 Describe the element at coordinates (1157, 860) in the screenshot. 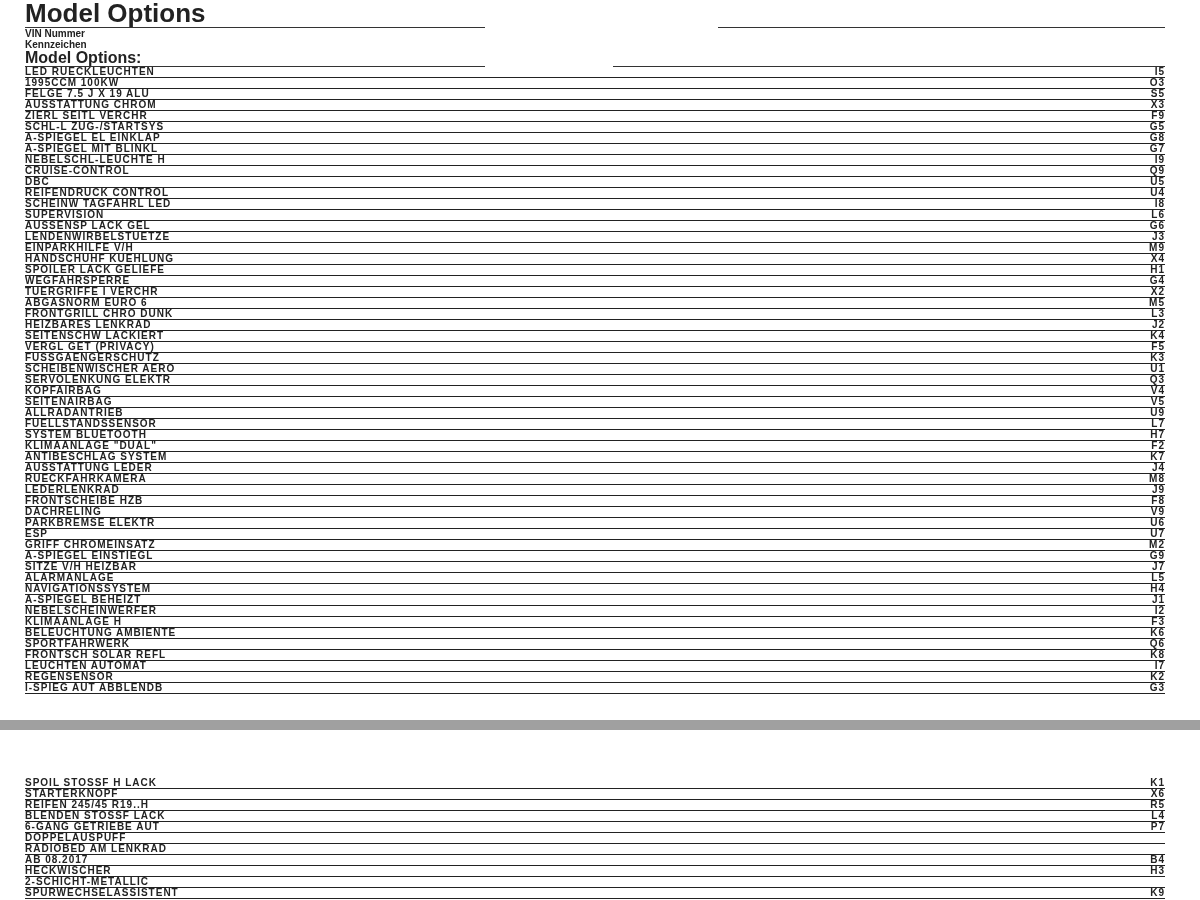

I see `option-code: B4` at that location.